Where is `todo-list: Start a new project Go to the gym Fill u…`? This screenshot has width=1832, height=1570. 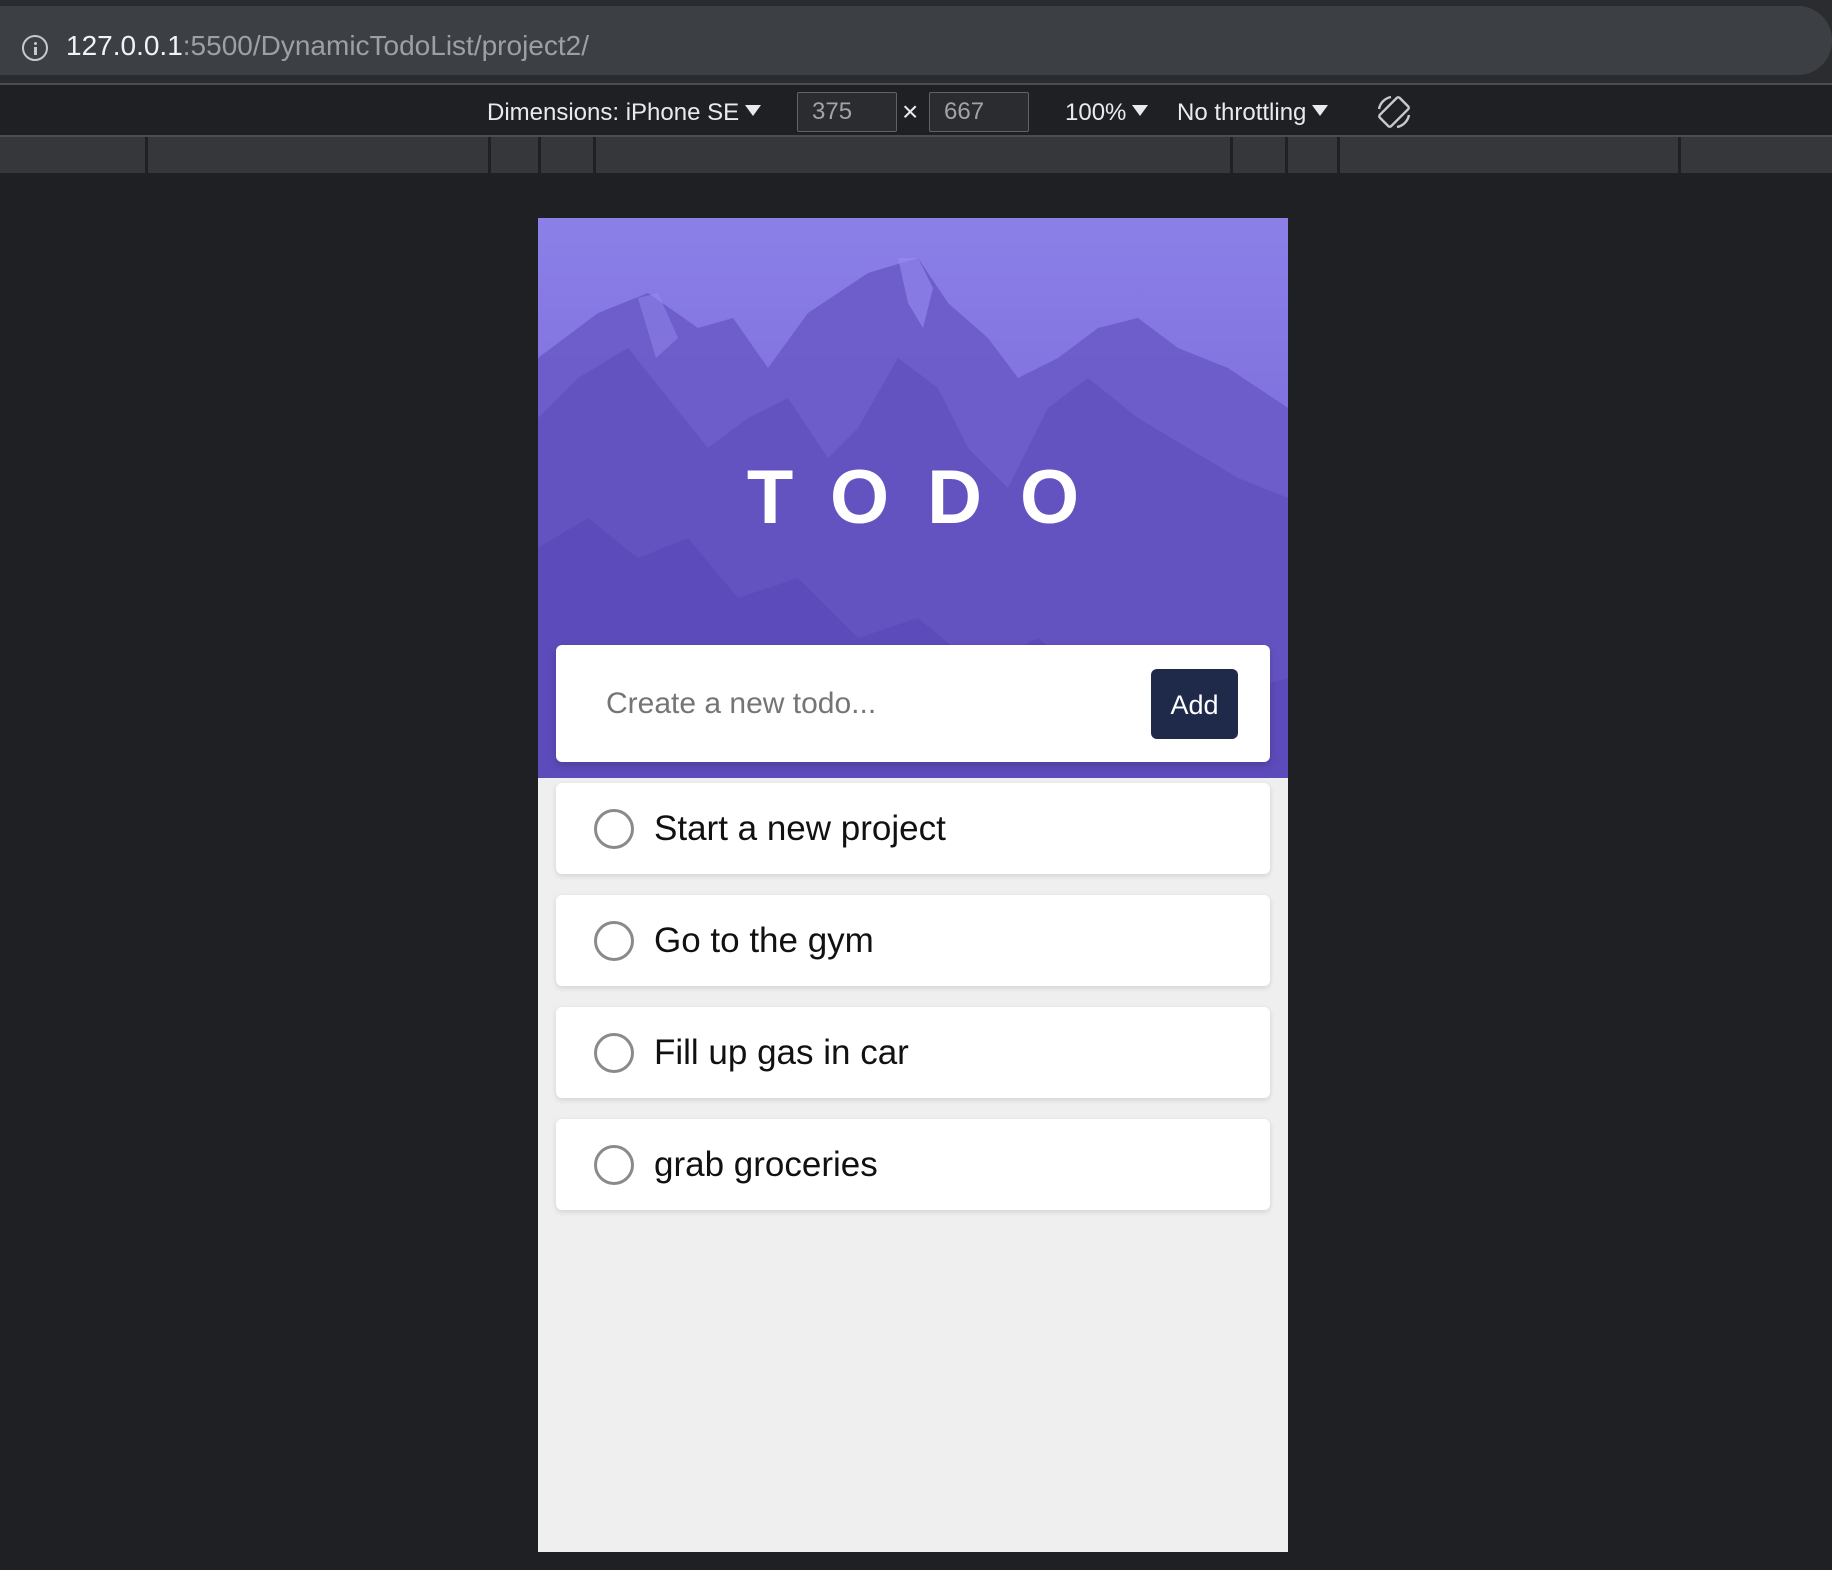 todo-list: Start a new project Go to the gym Fill u… is located at coordinates (913, 1007).